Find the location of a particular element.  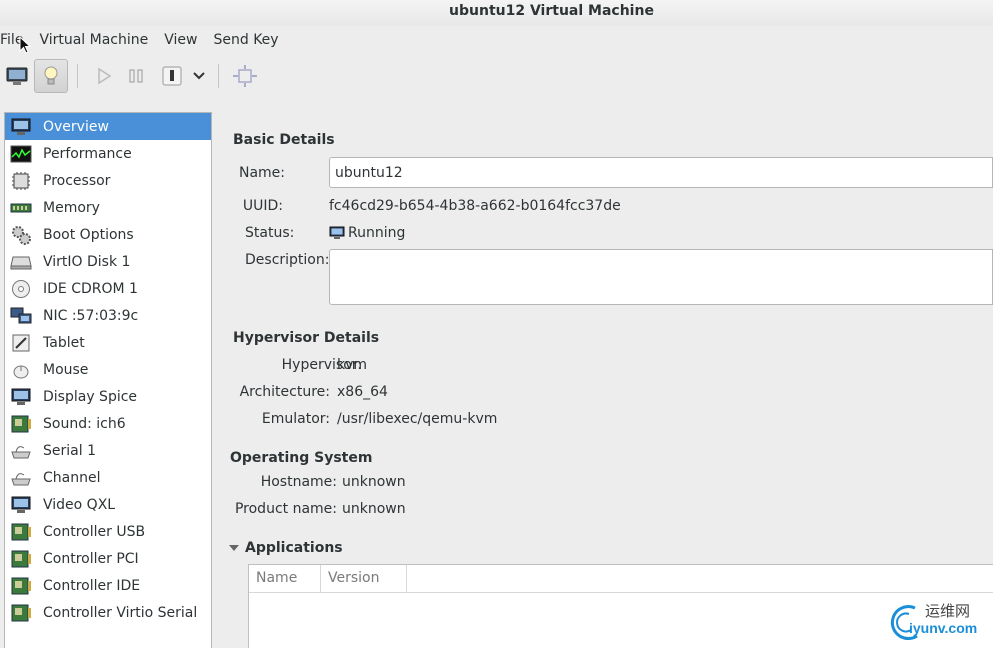

cdrom-icon is located at coordinates (21, 289).